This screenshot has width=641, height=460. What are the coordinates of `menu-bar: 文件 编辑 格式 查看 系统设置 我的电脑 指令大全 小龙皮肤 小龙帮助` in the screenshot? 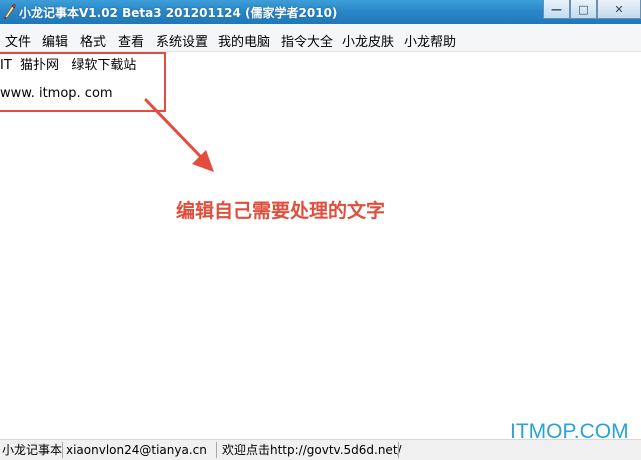 It's located at (320, 38).